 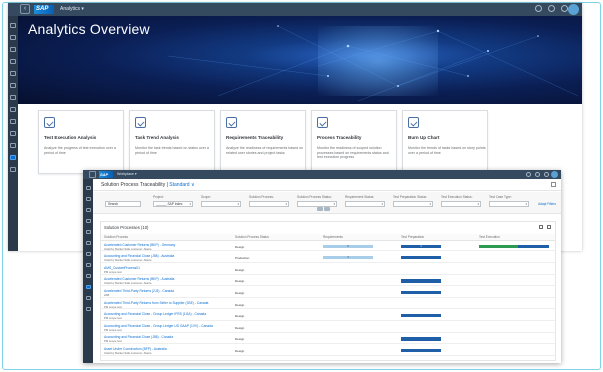 What do you see at coordinates (255, 137) in the screenshot?
I see `tile-title: Requirements Traceability` at bounding box center [255, 137].